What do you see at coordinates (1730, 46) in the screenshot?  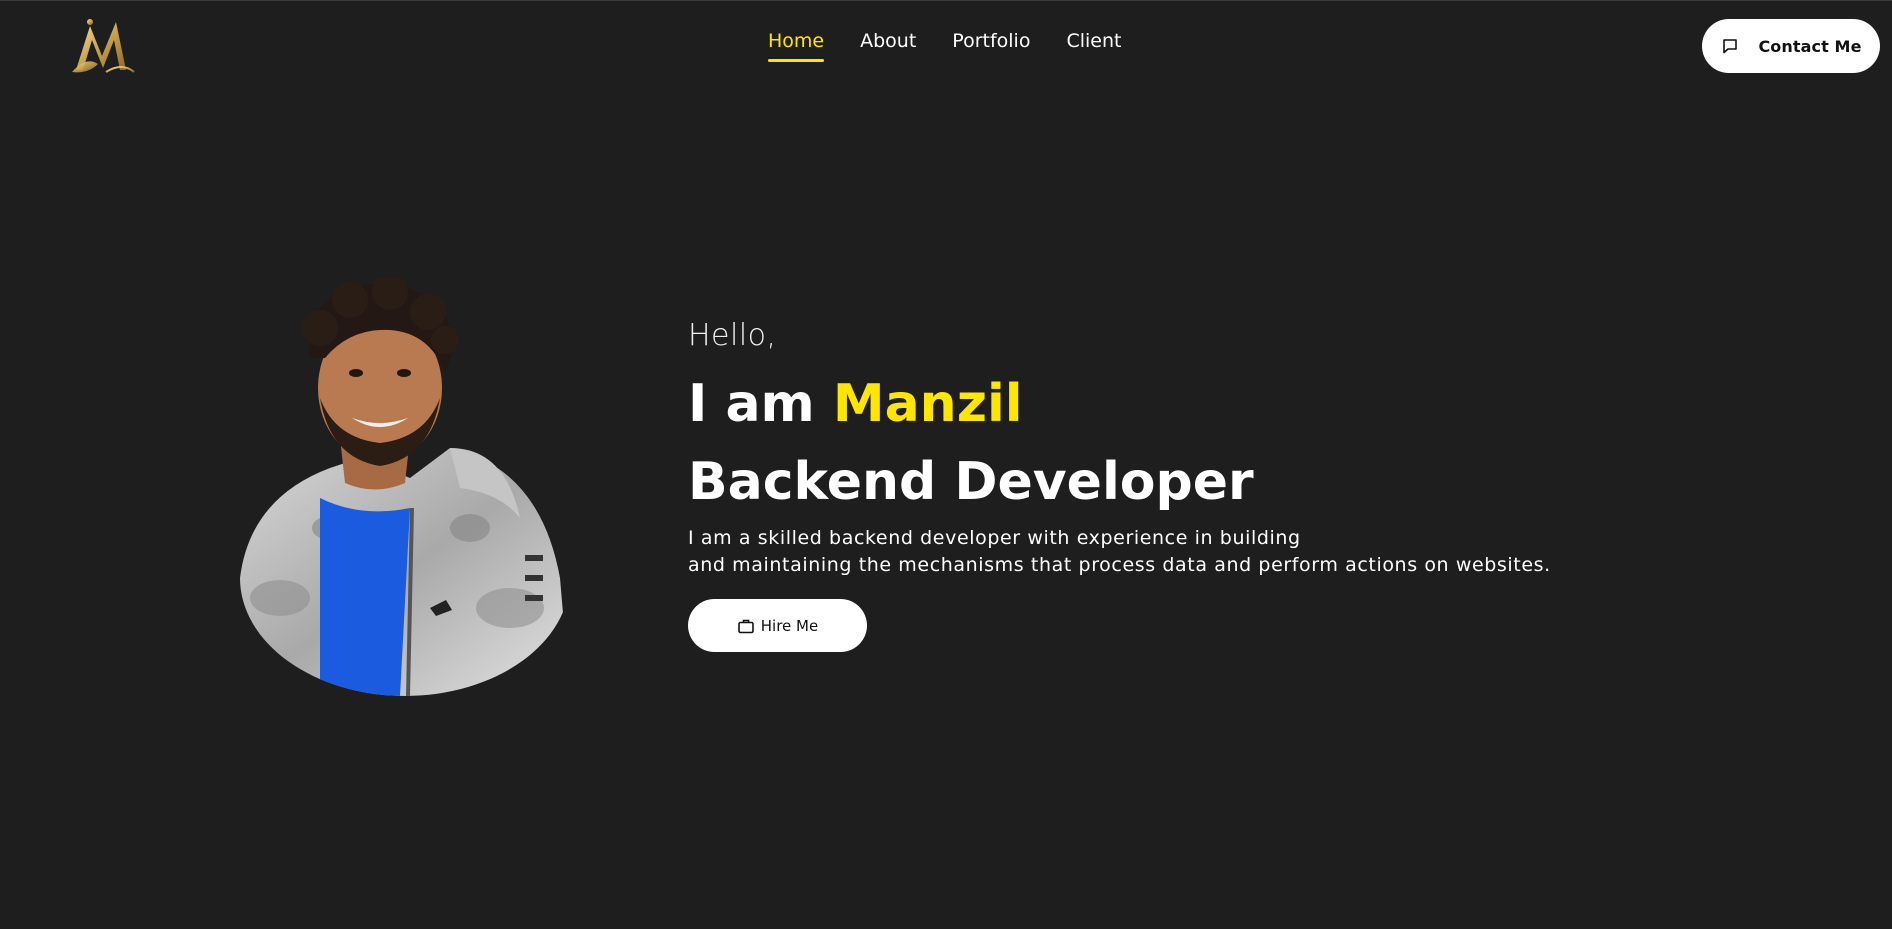 I see `message-square-icon` at bounding box center [1730, 46].